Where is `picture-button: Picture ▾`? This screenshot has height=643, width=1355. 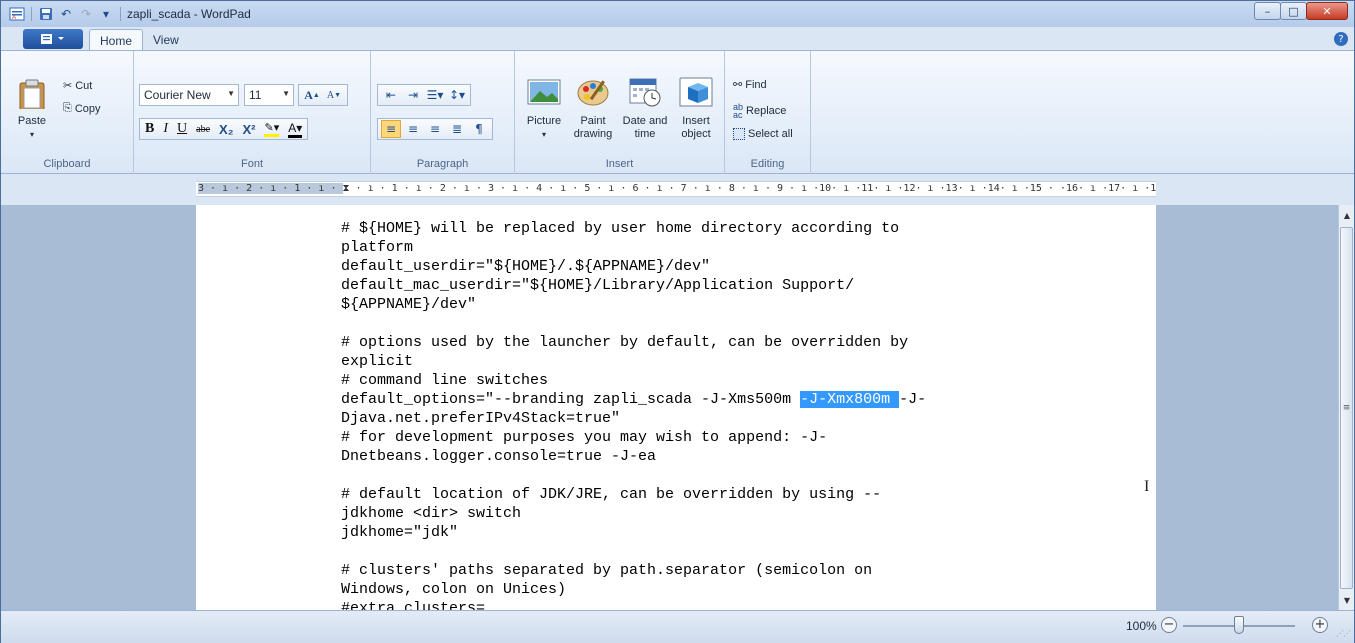
picture-button: Picture ▾ is located at coordinates (544, 109).